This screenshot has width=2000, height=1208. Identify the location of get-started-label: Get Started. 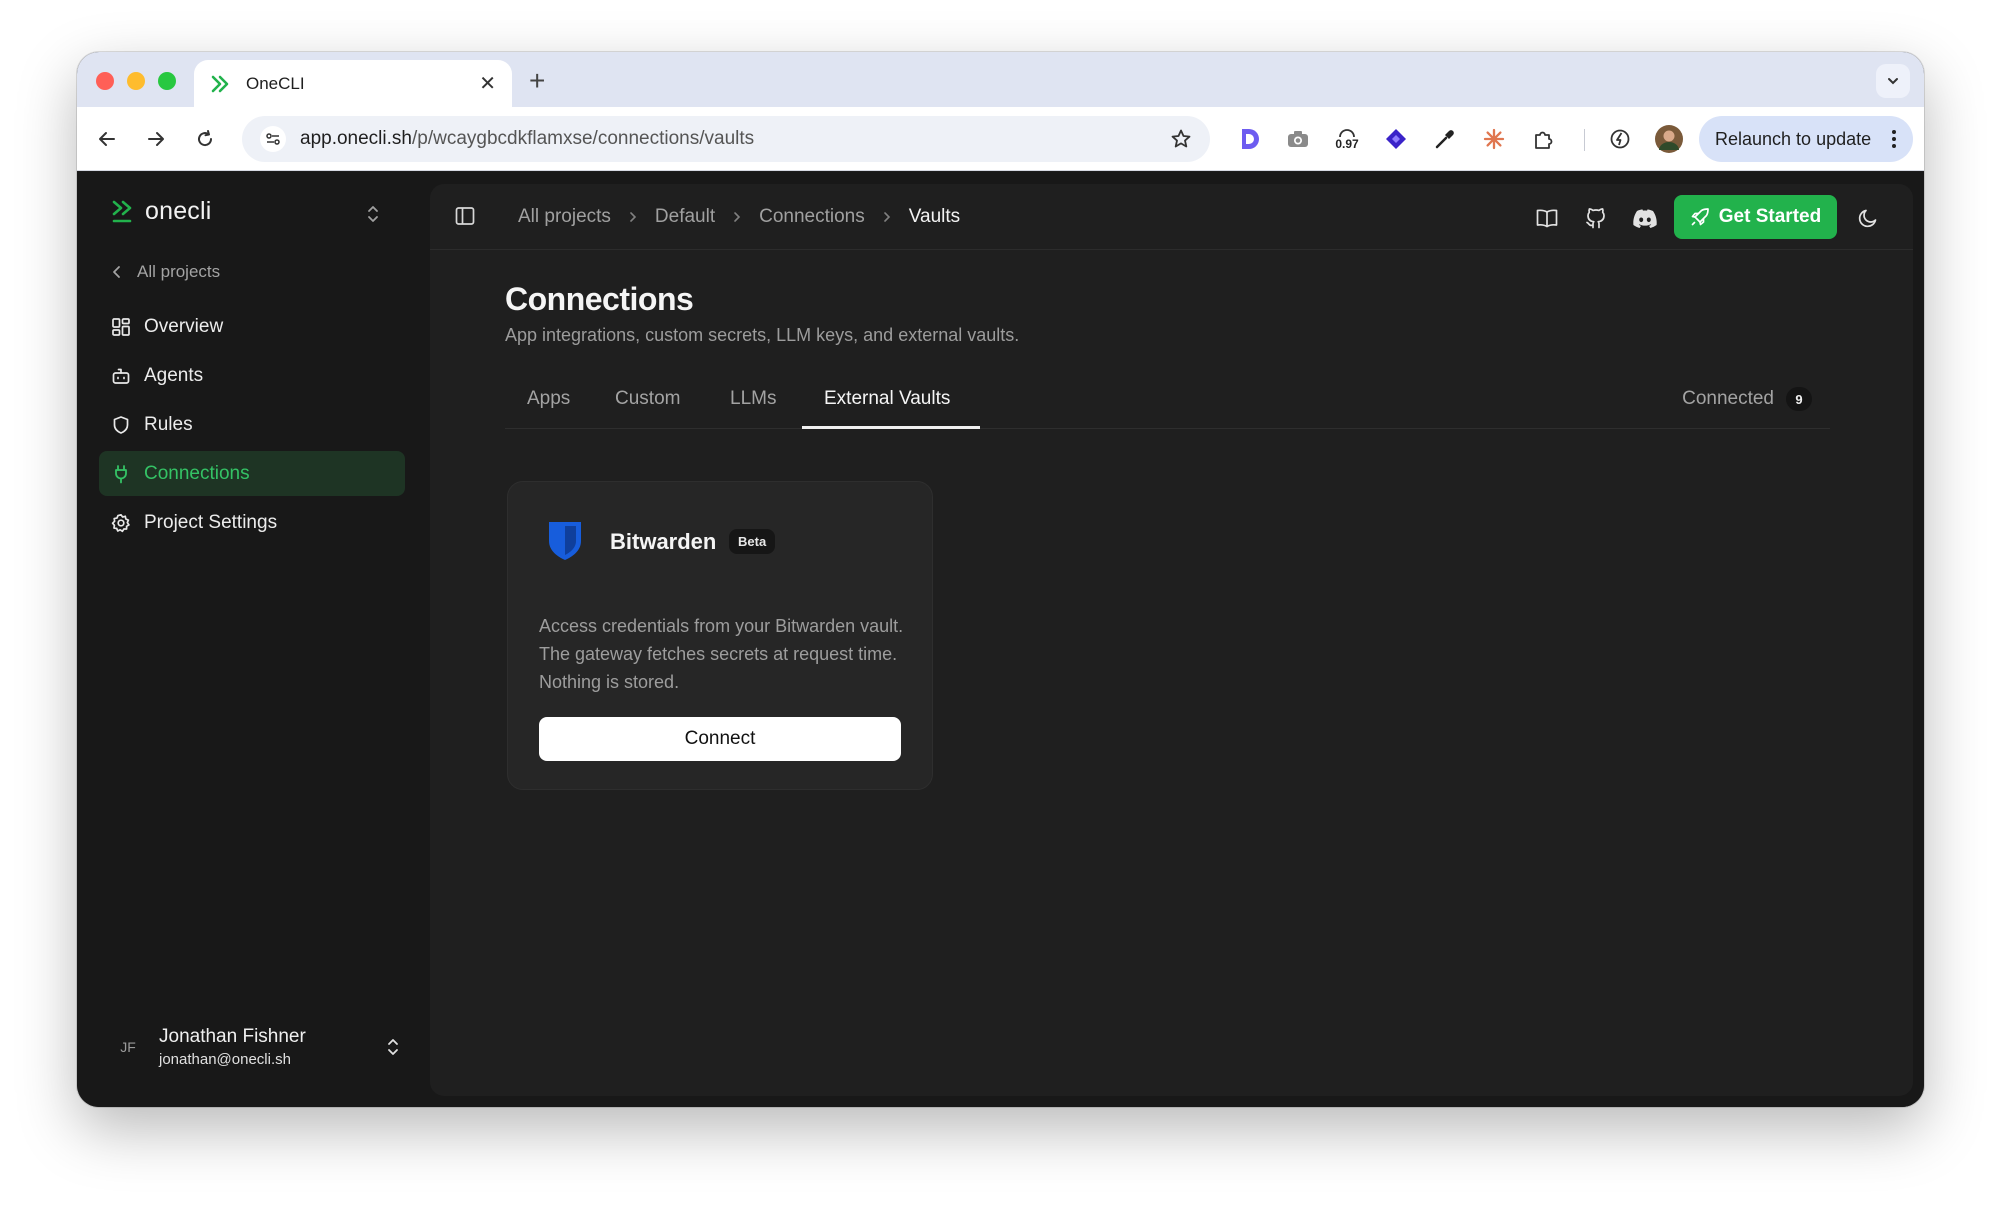
(1770, 216).